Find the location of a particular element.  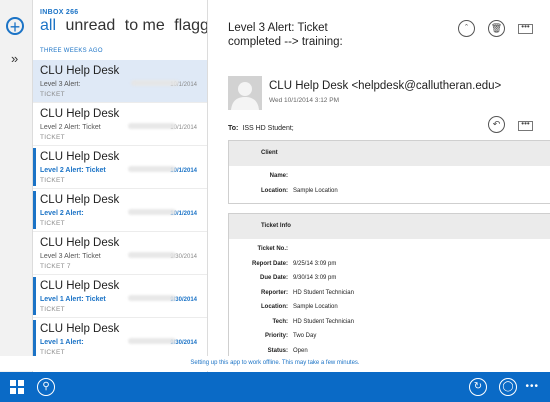

date-group-header: THREE WEEKS AGO is located at coordinates (71, 51).